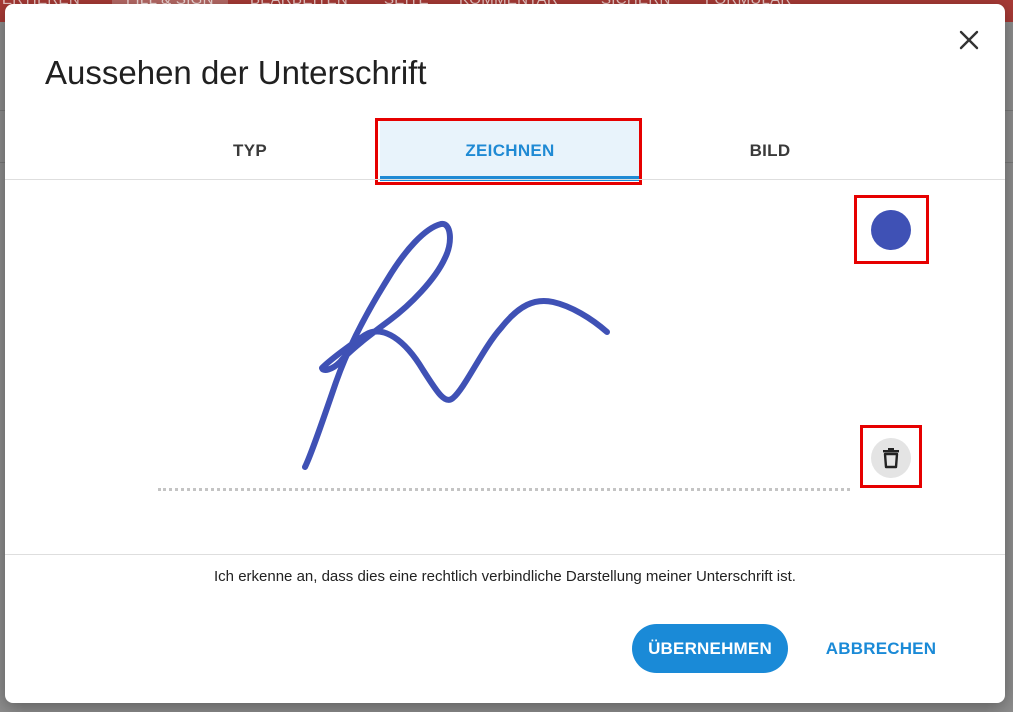 The image size is (1013, 712). I want to click on apply-button: ÜBERNEHMEN, so click(710, 648).